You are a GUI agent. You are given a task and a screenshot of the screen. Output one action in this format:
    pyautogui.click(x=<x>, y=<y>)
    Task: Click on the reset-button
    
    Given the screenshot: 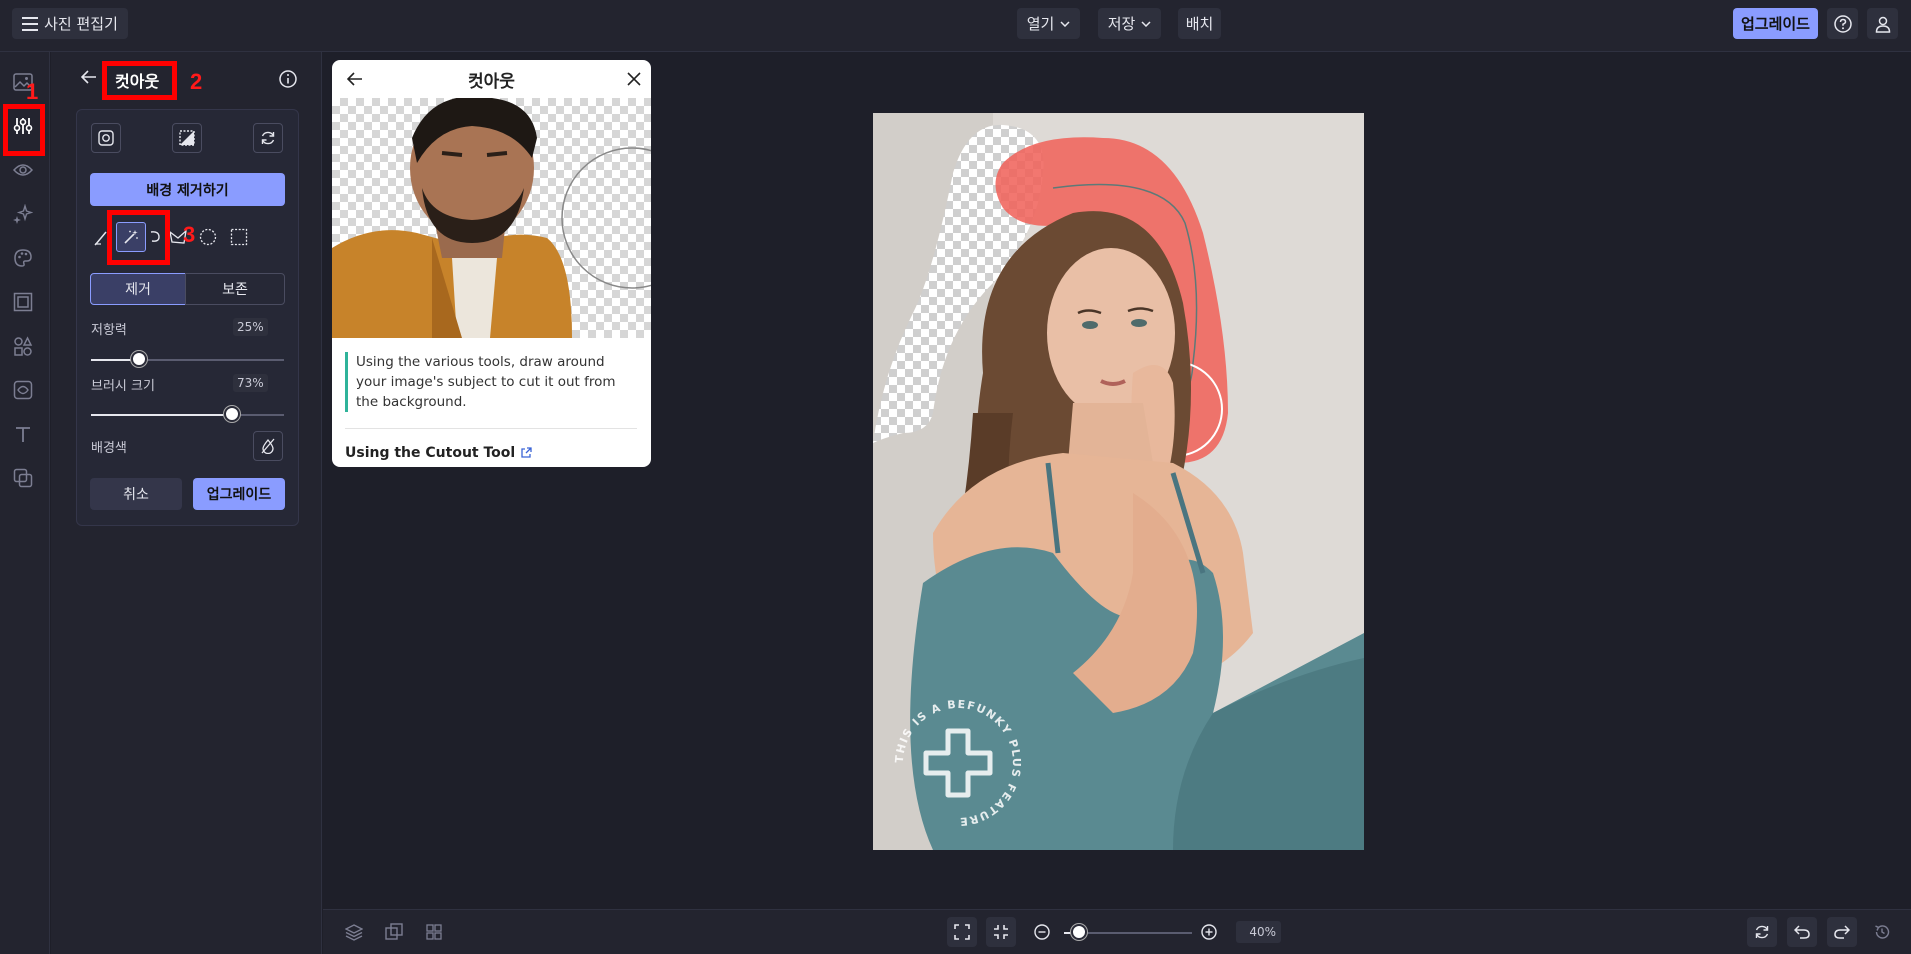 What is the action you would take?
    pyautogui.click(x=268, y=138)
    